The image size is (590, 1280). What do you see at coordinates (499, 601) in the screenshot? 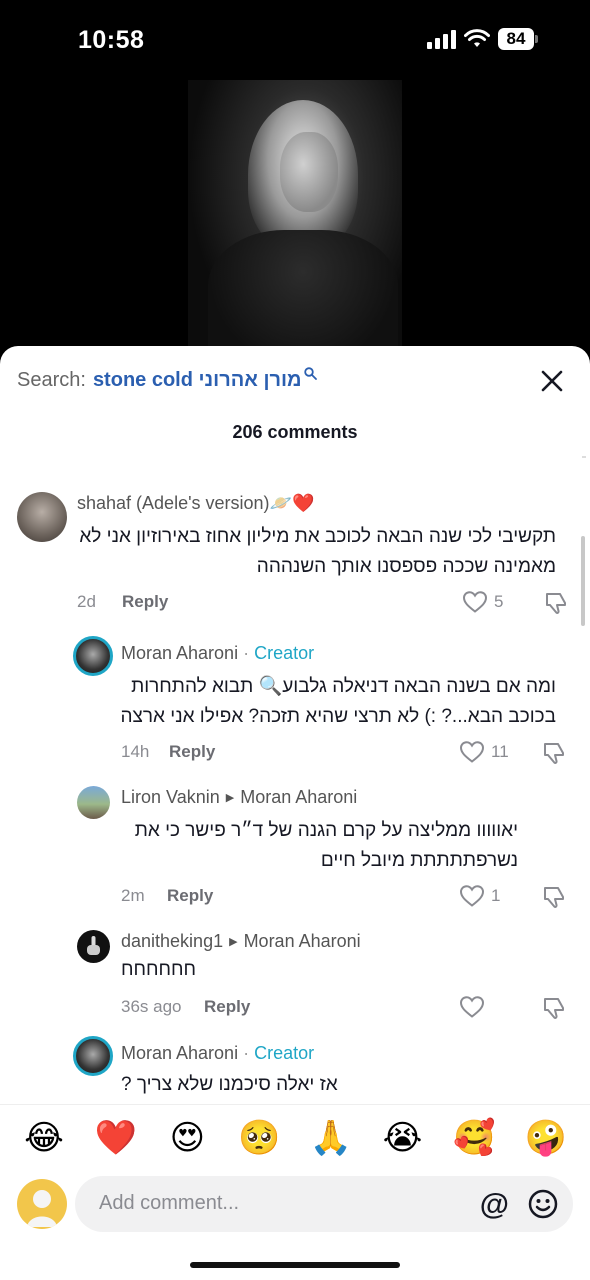
I see `like-count: 5` at bounding box center [499, 601].